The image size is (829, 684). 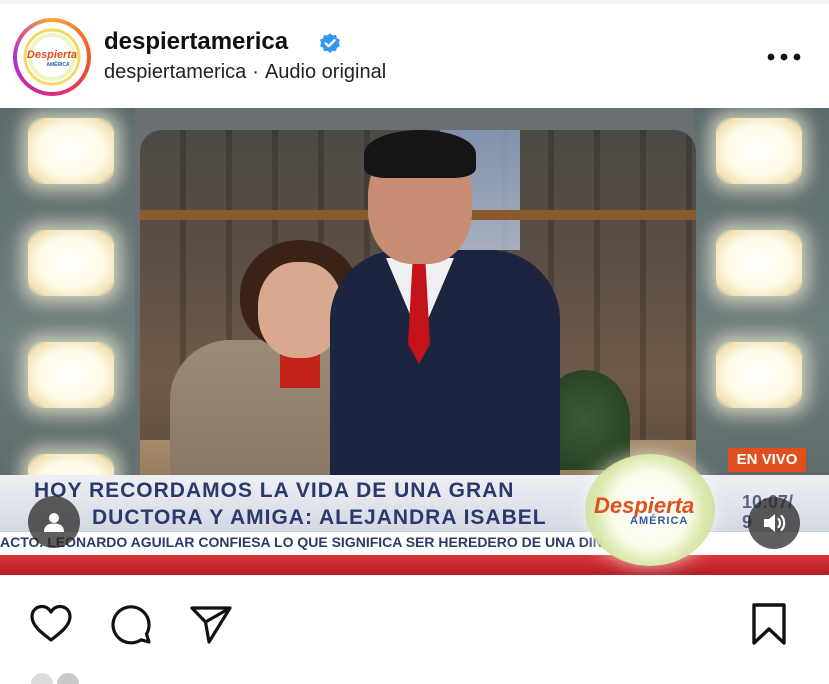 What do you see at coordinates (319, 517) in the screenshot?
I see `headline-line-2: DUCTORA Y AMIGA: ALEJANDRA ISABEL` at bounding box center [319, 517].